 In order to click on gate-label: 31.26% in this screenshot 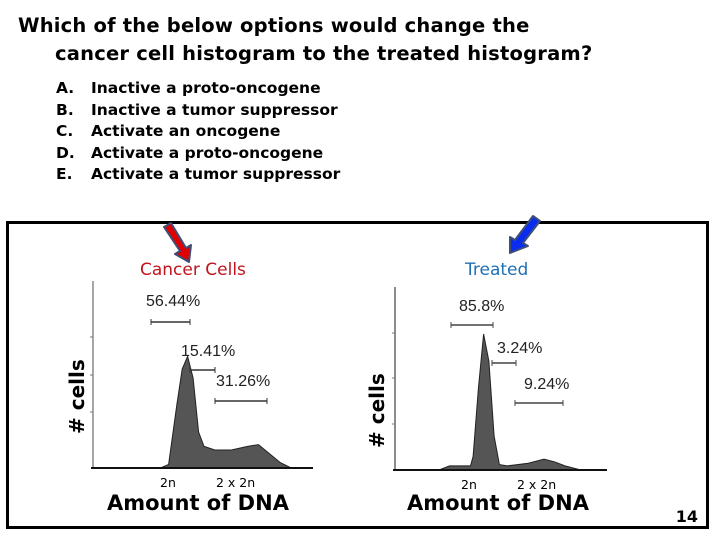, I will do `click(243, 381)`.